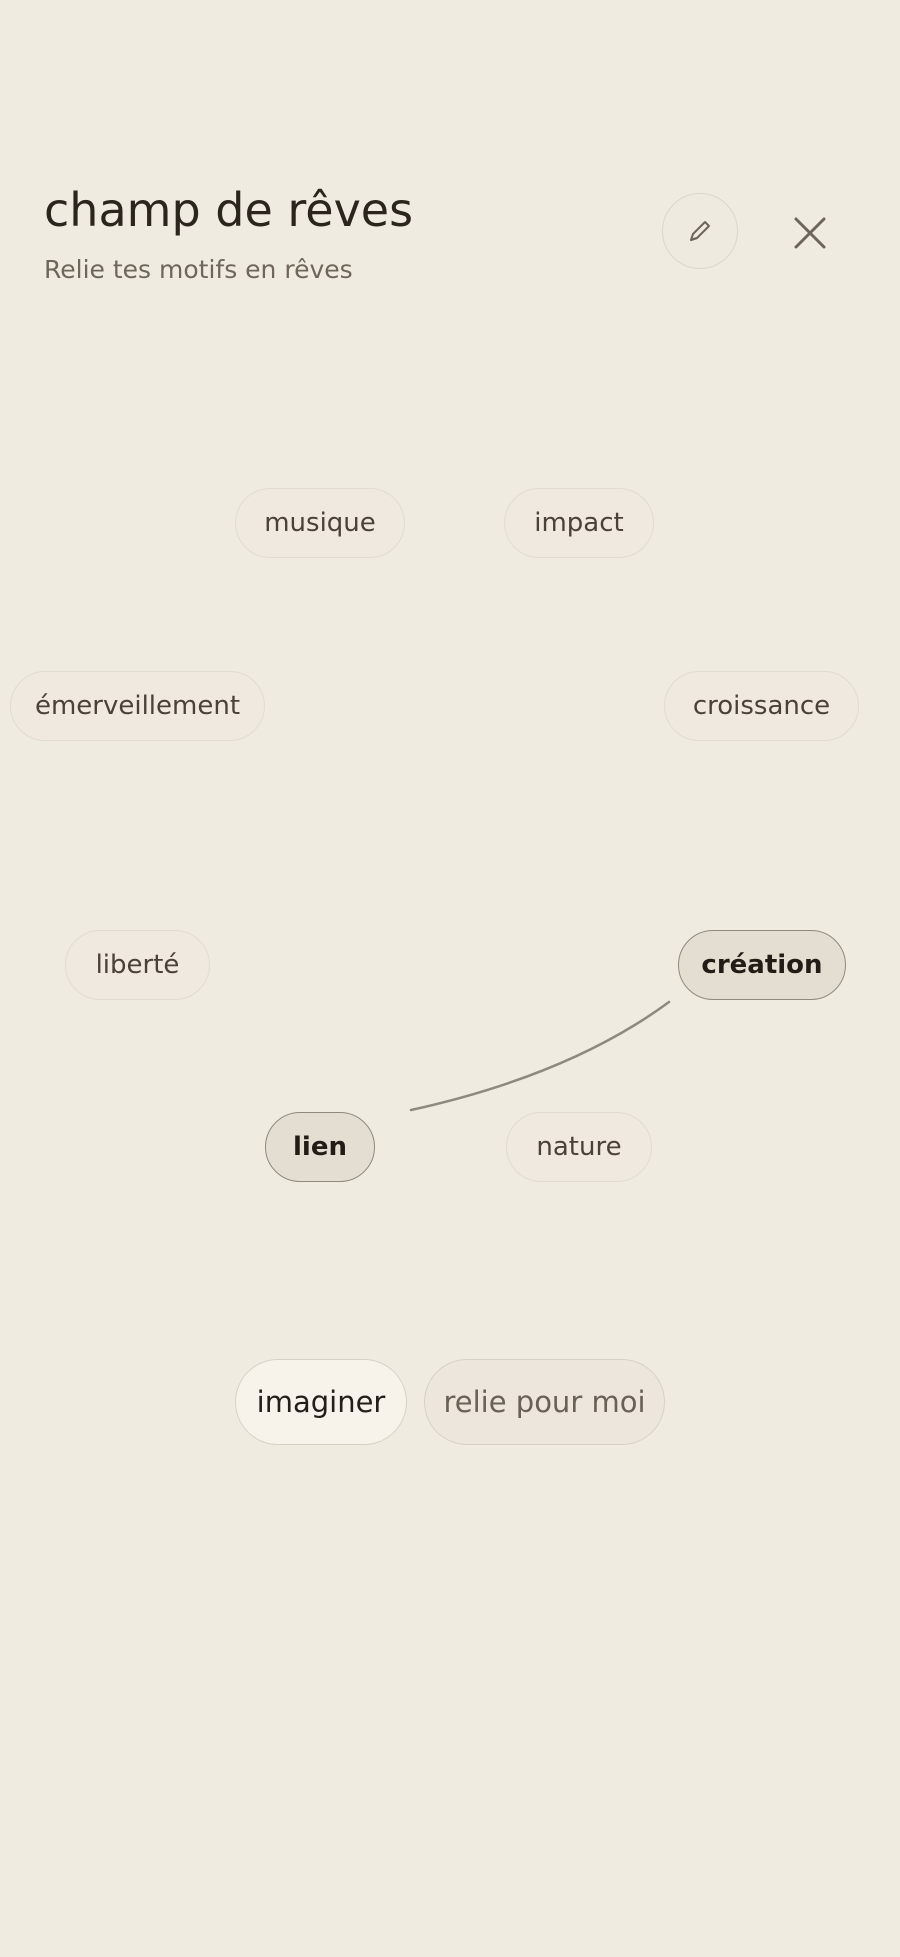 The image size is (900, 1957). I want to click on edit-button, so click(700, 231).